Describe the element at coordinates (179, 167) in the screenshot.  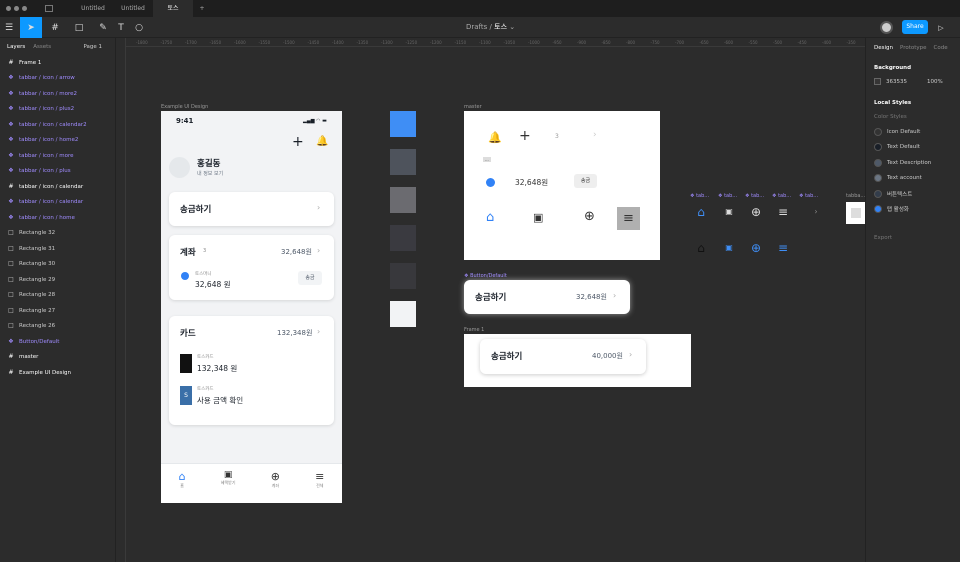
I see `profile-avatar` at that location.